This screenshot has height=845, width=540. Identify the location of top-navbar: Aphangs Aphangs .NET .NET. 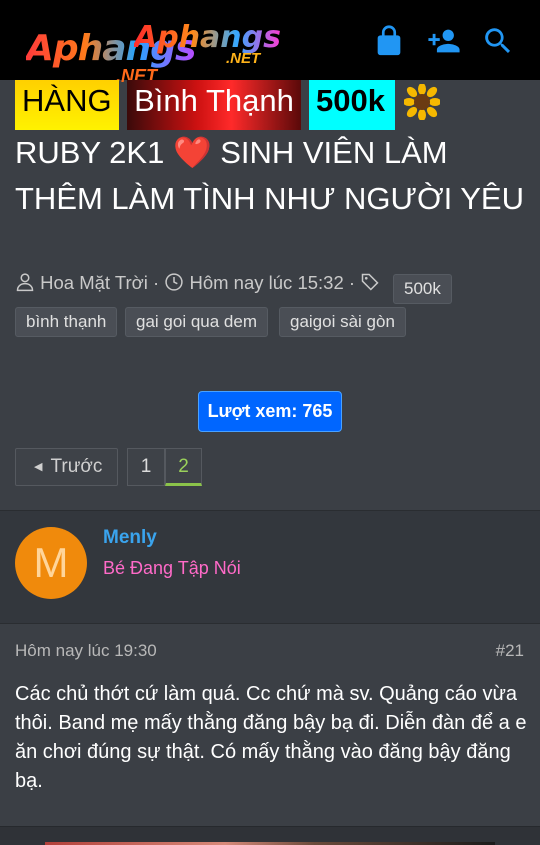
(270, 43).